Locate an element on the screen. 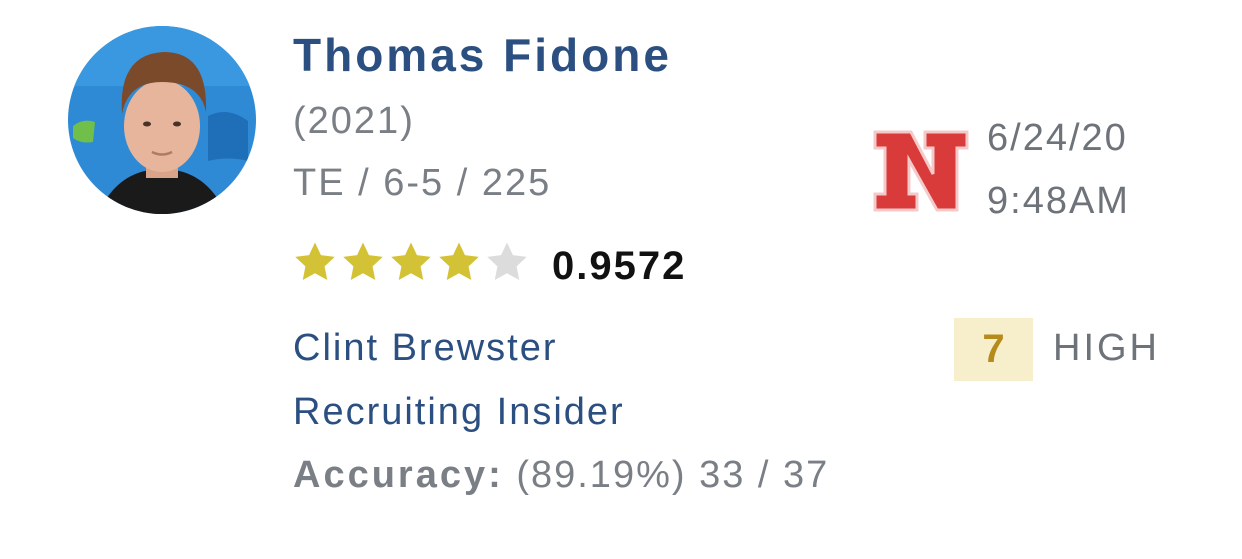 This screenshot has height=559, width=1242. player-name: Thomas Fidone is located at coordinates (482, 55).